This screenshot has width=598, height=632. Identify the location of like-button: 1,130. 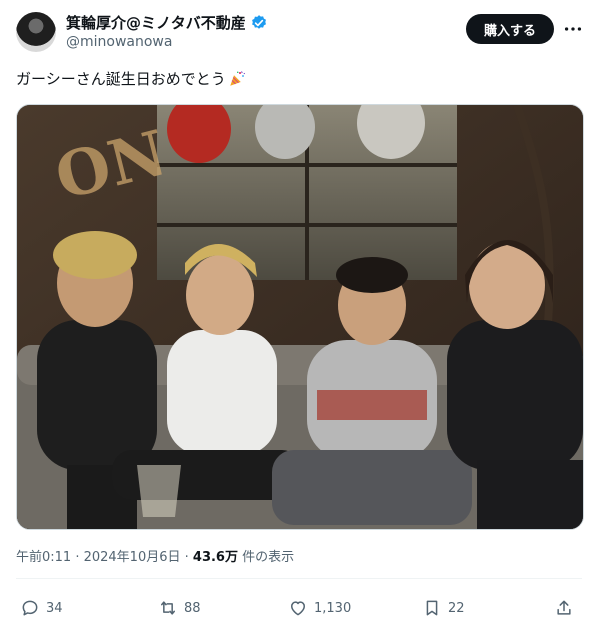
(319, 608).